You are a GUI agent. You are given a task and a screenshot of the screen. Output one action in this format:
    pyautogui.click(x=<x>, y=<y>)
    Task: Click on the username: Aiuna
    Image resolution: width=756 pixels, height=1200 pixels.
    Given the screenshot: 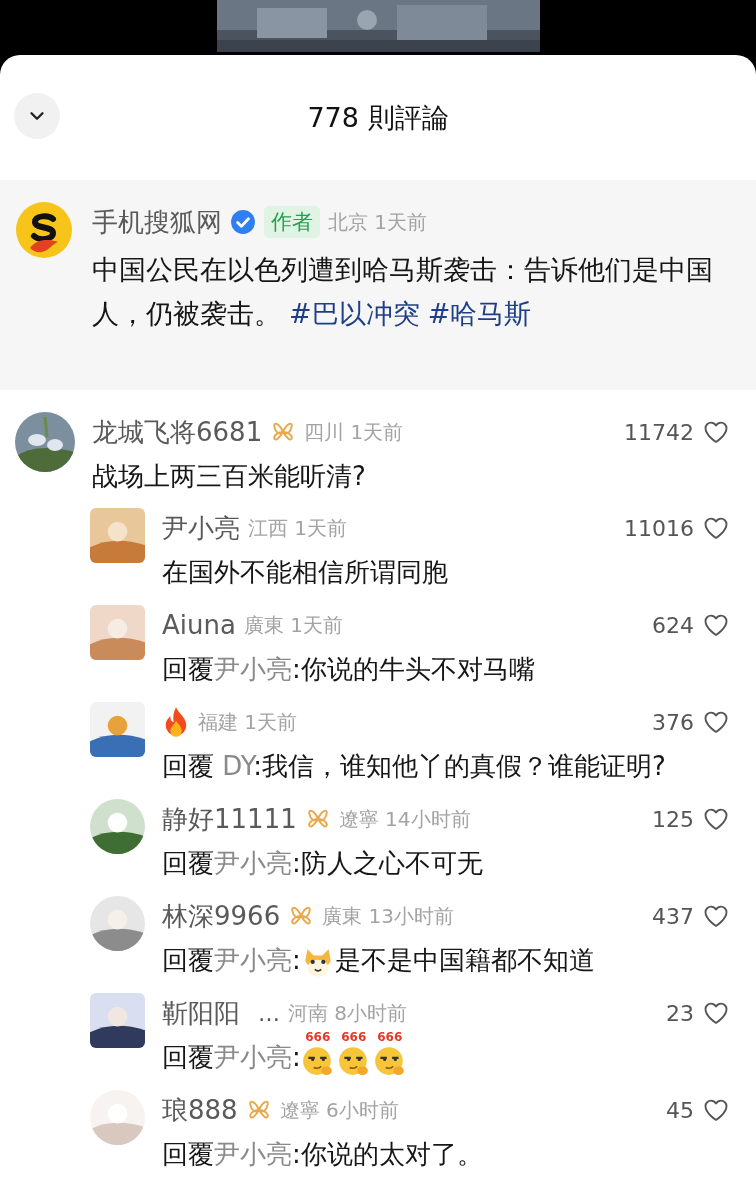 What is the action you would take?
    pyautogui.click(x=199, y=625)
    